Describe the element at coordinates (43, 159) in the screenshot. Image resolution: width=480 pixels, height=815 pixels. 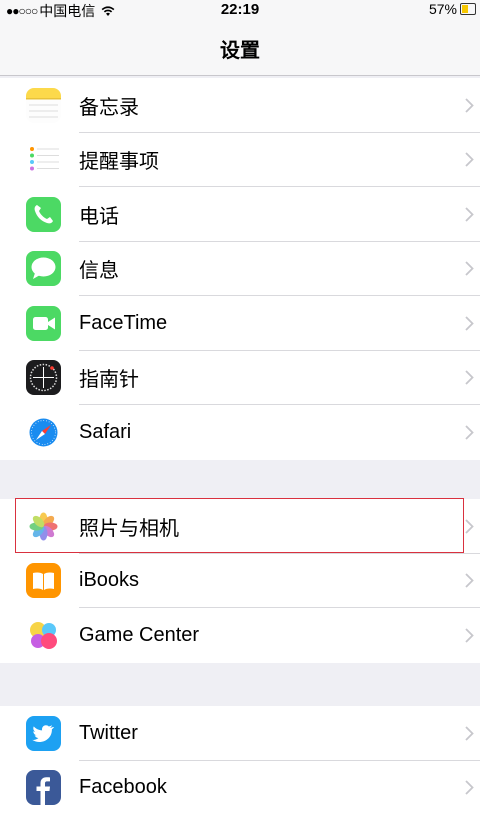
I see `reminders-icon` at that location.